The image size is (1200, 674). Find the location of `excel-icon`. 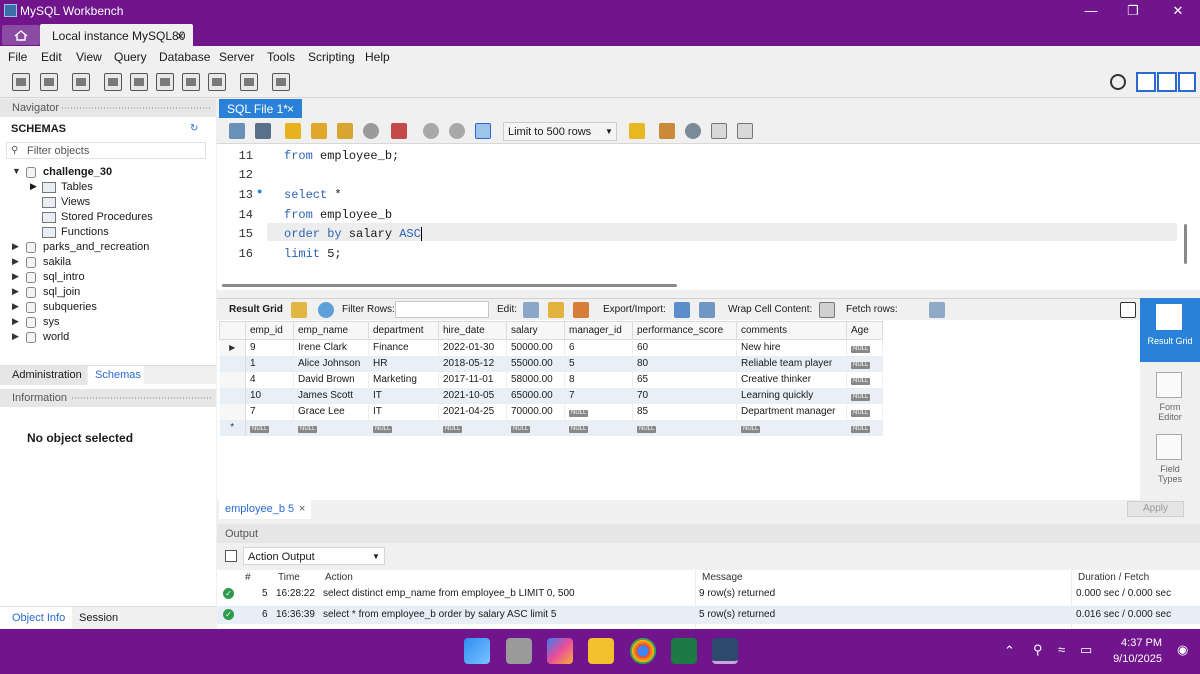

excel-icon is located at coordinates (684, 651).